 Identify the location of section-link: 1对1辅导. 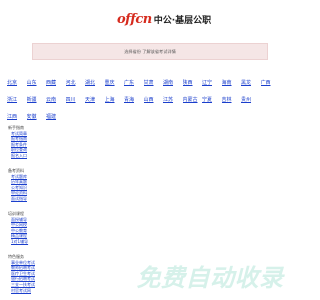
(48, 242).